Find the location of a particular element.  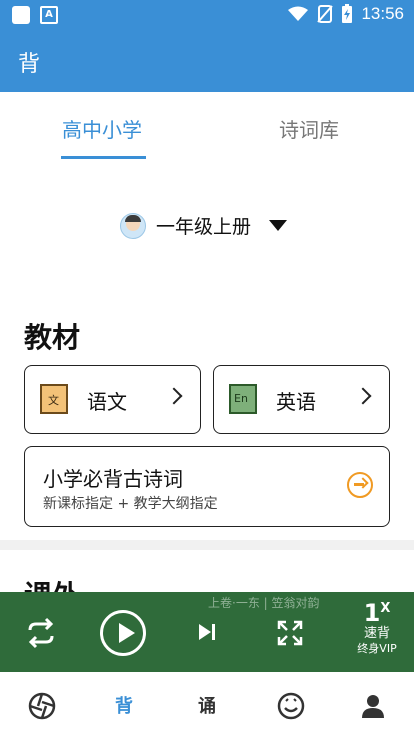

aperture-icon is located at coordinates (42, 706).